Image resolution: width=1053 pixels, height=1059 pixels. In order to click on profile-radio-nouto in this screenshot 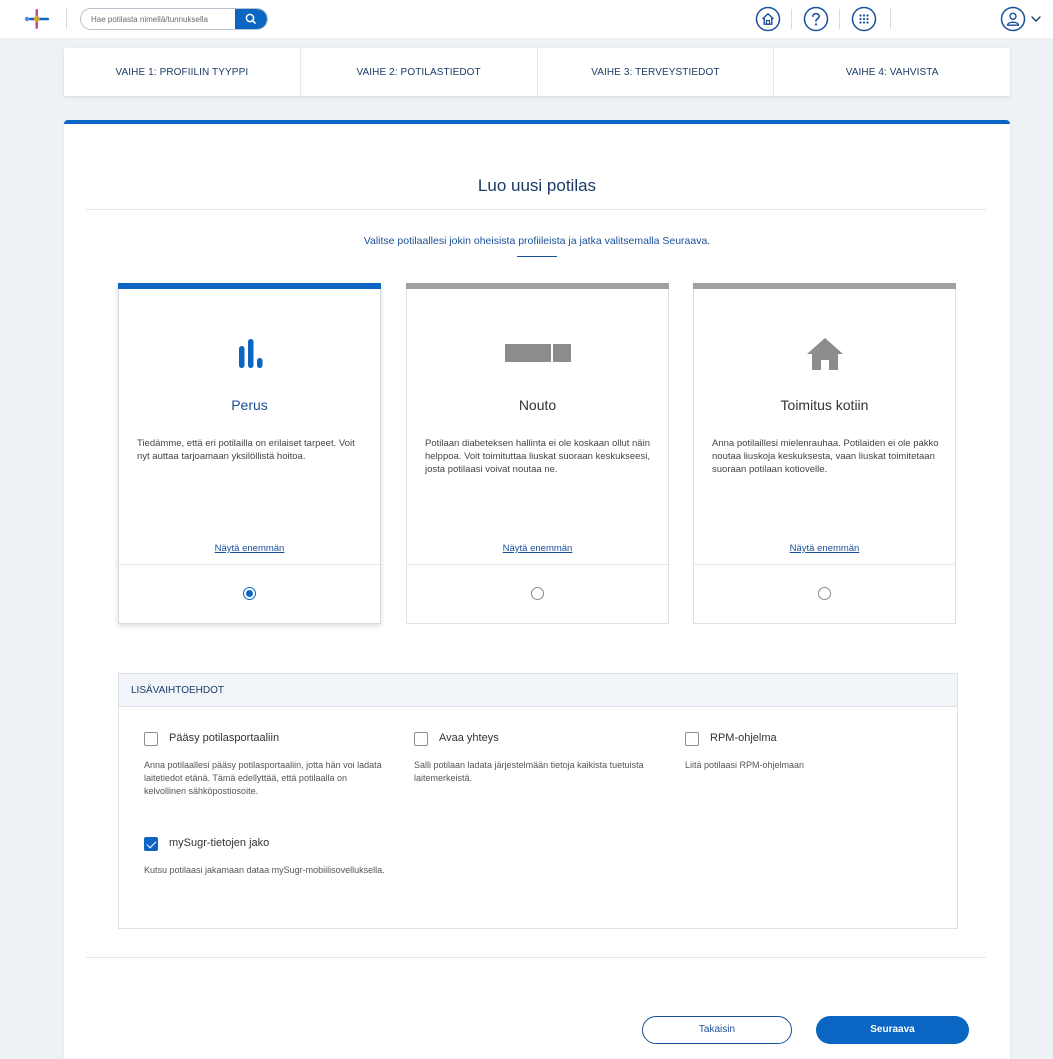, I will do `click(537, 593)`.